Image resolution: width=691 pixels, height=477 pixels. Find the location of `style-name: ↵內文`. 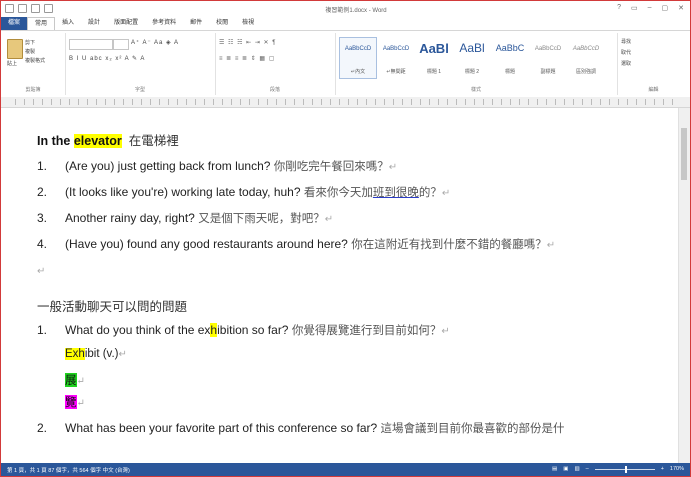

style-name: ↵內文 is located at coordinates (358, 72).